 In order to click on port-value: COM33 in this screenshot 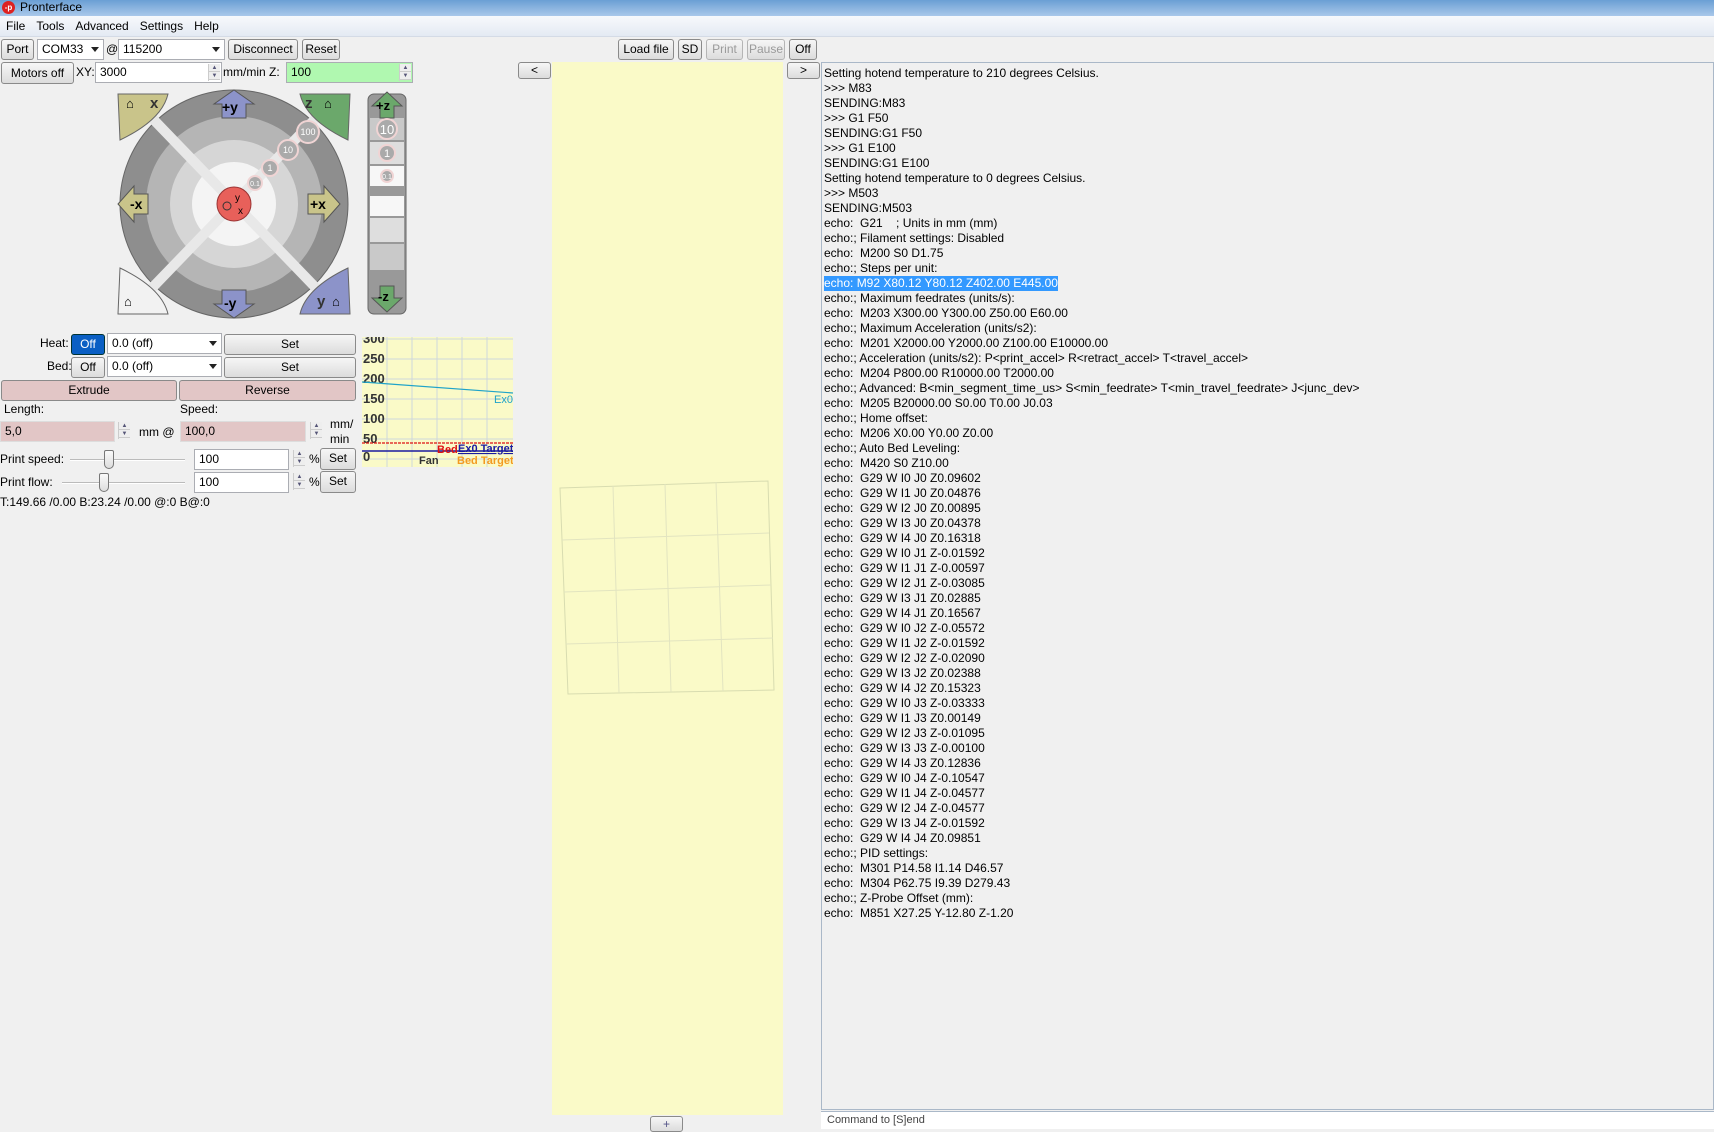, I will do `click(63, 49)`.